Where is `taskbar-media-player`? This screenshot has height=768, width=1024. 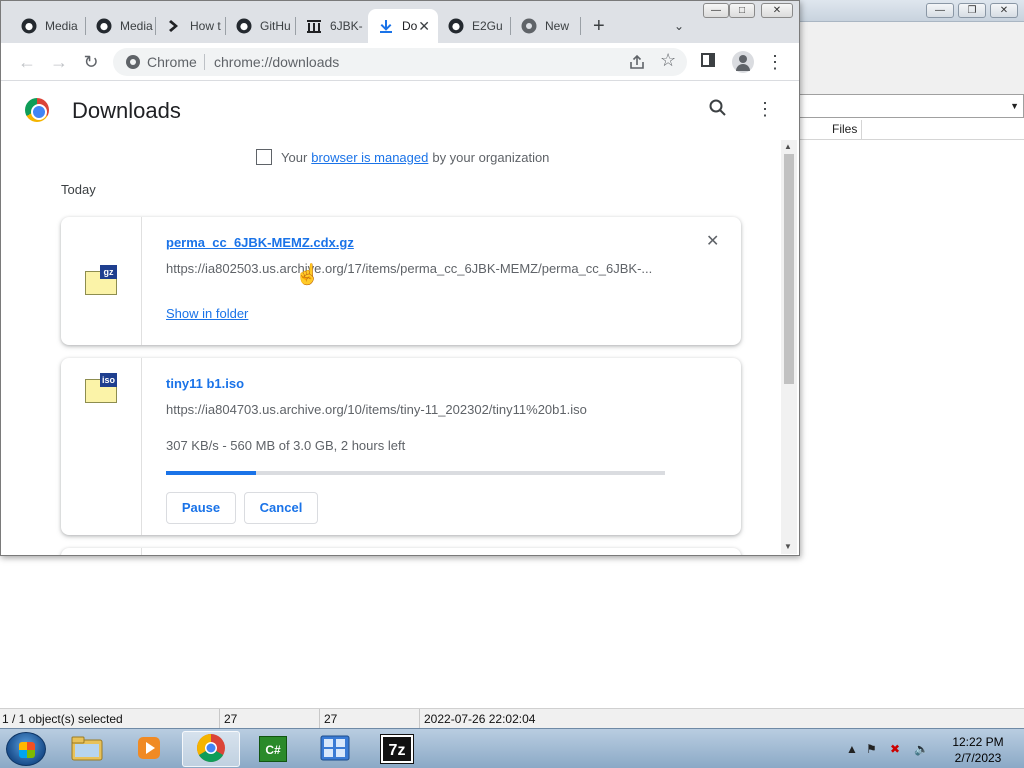 taskbar-media-player is located at coordinates (149, 749).